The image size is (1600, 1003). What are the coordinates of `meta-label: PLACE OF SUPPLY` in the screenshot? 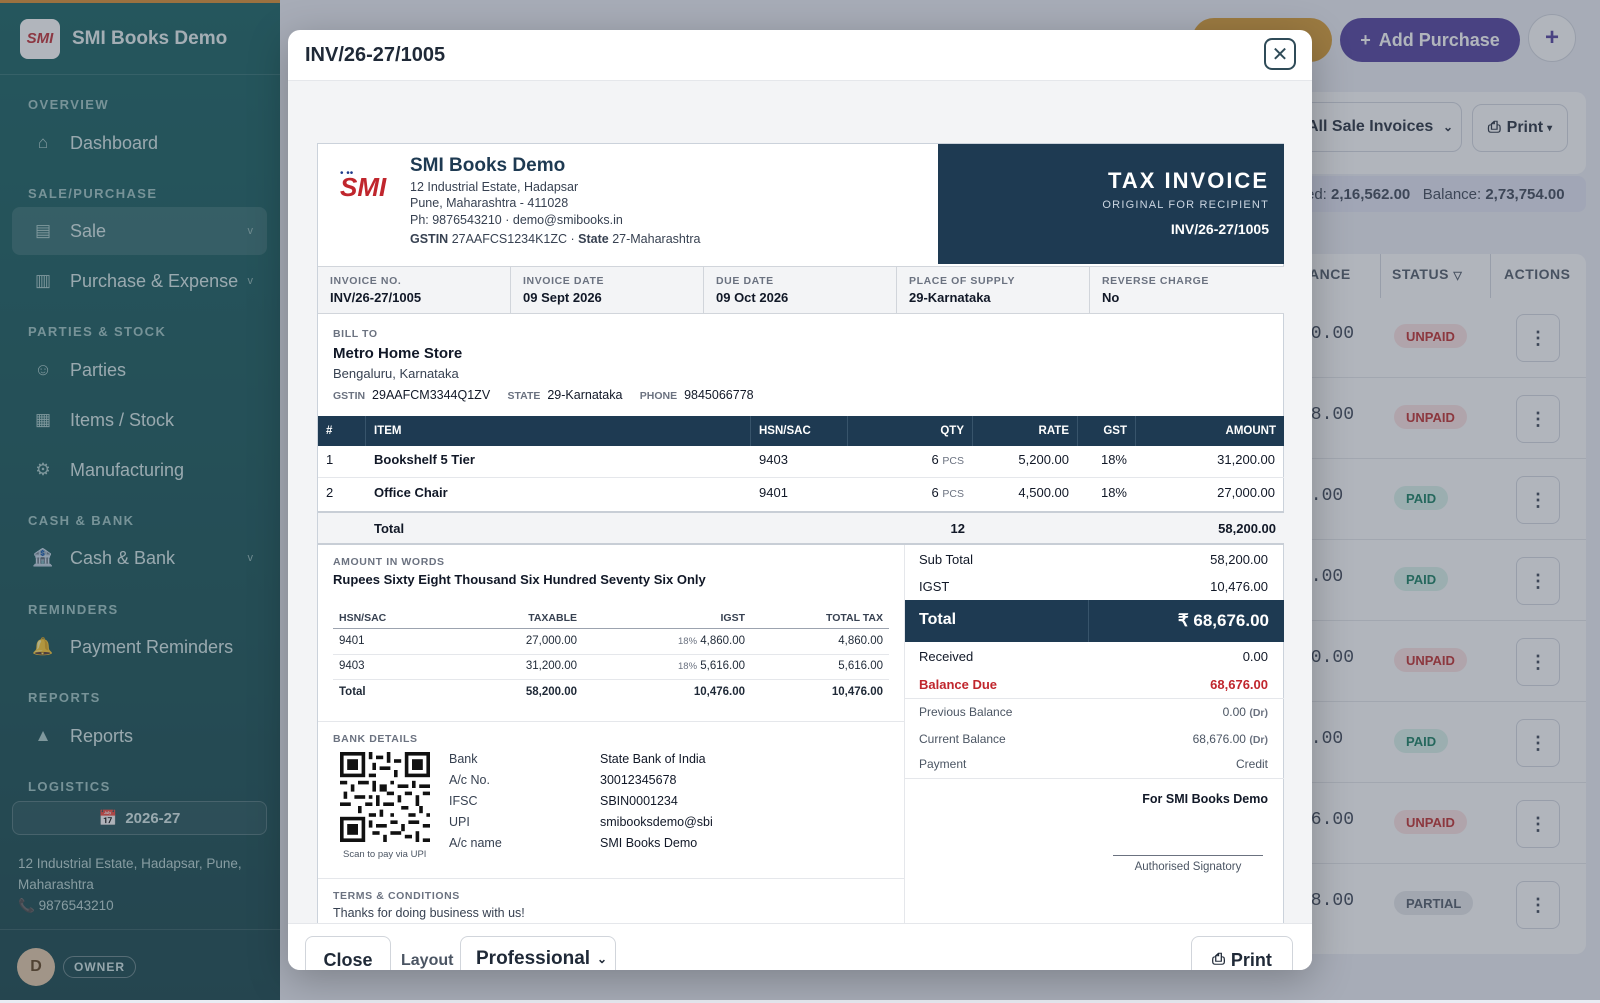 It's located at (962, 281).